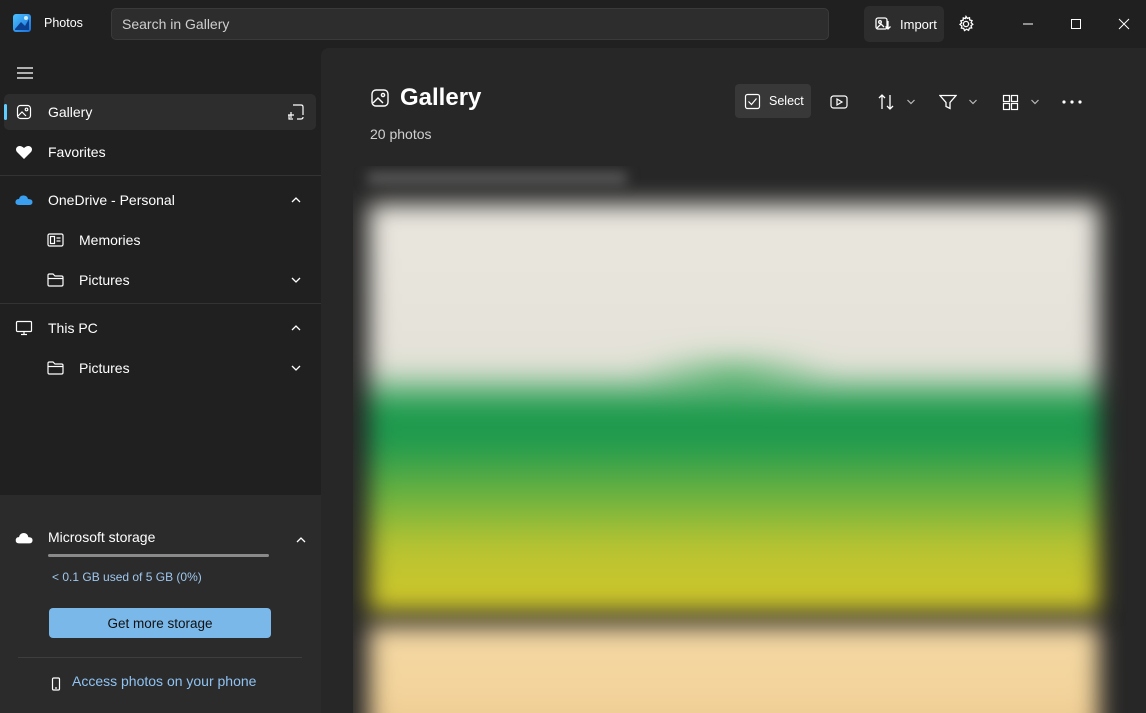 The height and width of the screenshot is (713, 1146). What do you see at coordinates (158, 555) in the screenshot?
I see `storage-progress-bar` at bounding box center [158, 555].